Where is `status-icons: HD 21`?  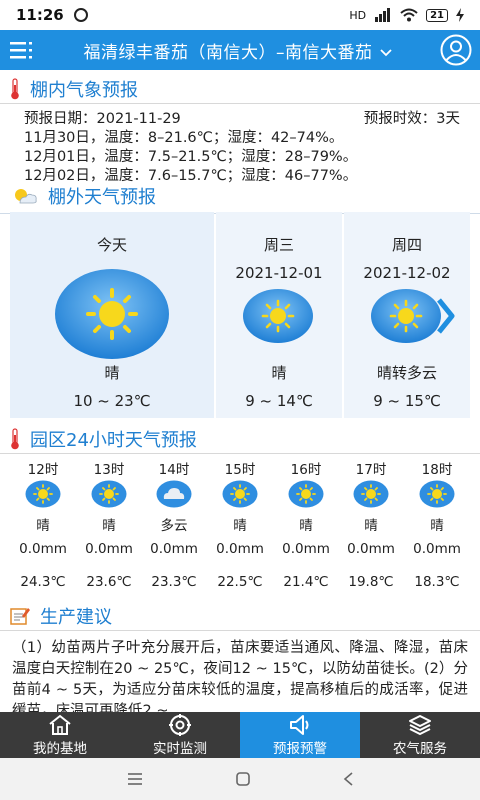
status-icons: HD 21 is located at coordinates (406, 15).